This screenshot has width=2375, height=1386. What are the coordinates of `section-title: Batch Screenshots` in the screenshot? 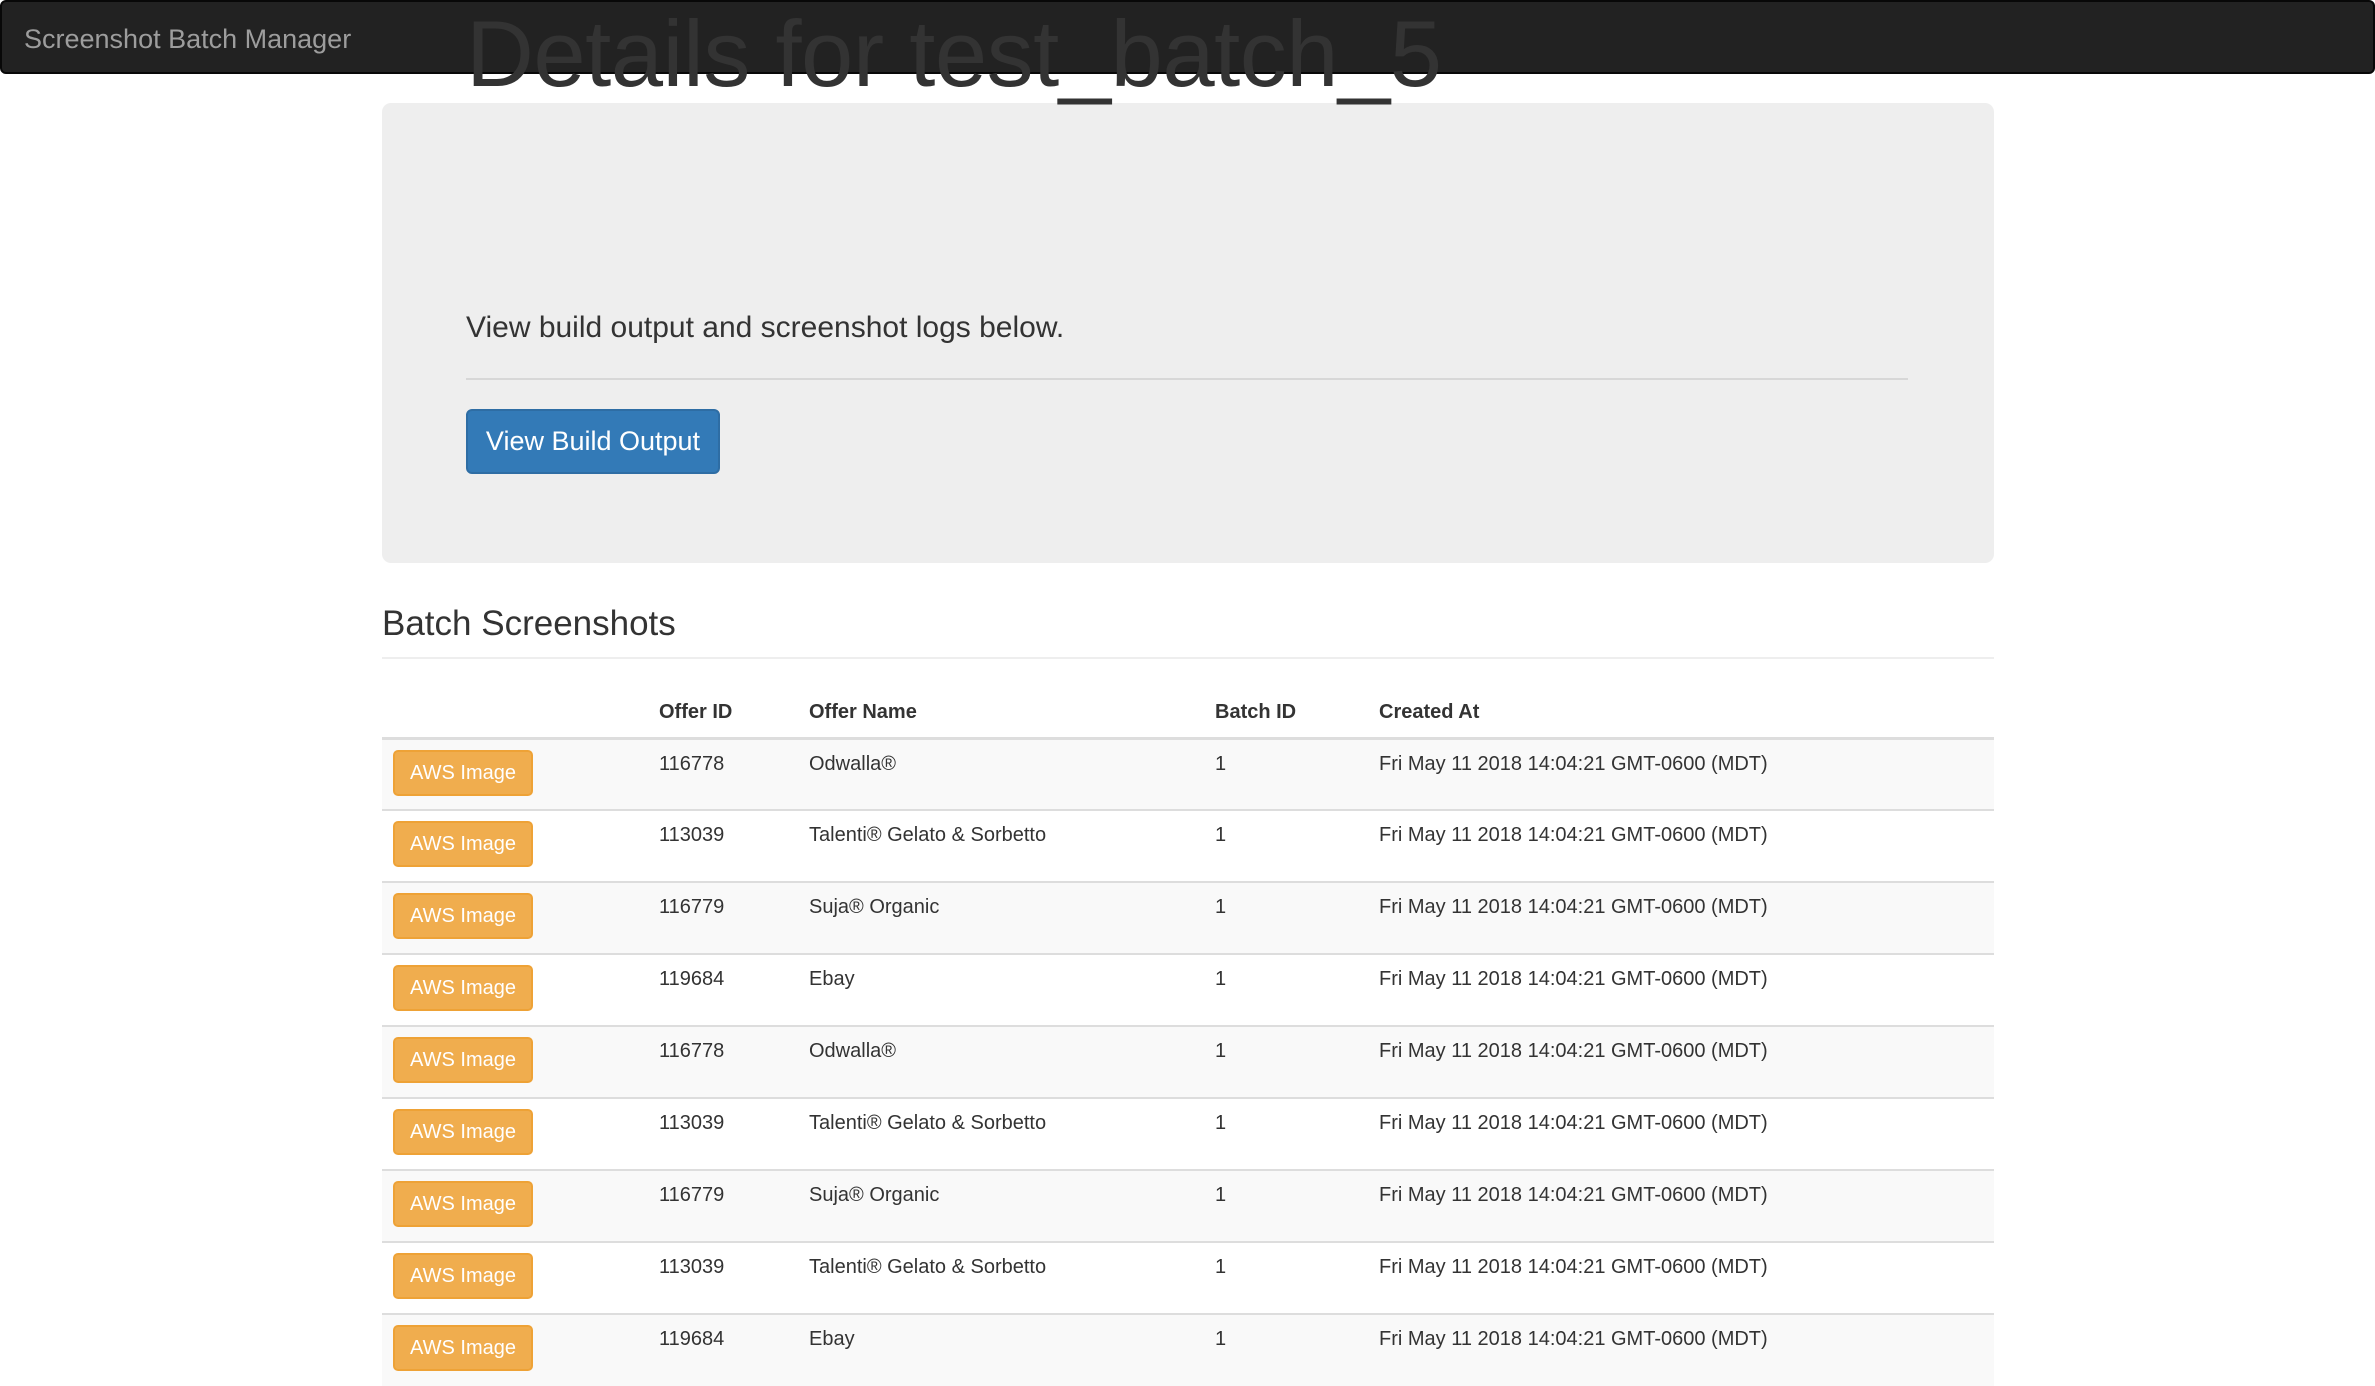 It's located at (529, 623).